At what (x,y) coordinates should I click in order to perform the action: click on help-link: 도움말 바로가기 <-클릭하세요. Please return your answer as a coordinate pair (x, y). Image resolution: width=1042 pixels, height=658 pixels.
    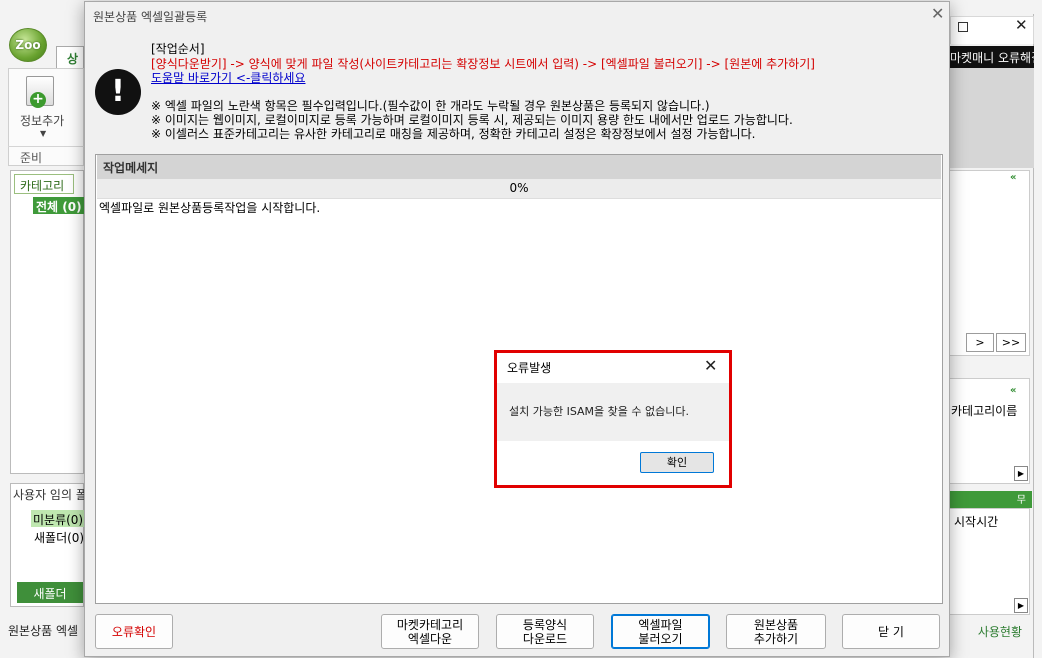
    Looking at the image, I should click on (228, 77).